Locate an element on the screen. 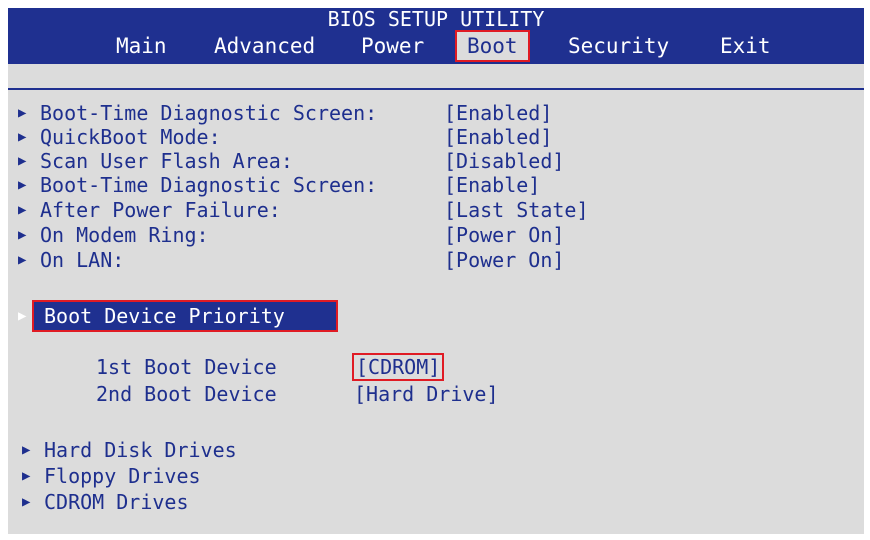 The height and width of the screenshot is (540, 870). boot-device-label: 2nd Boot Device is located at coordinates (186, 394).